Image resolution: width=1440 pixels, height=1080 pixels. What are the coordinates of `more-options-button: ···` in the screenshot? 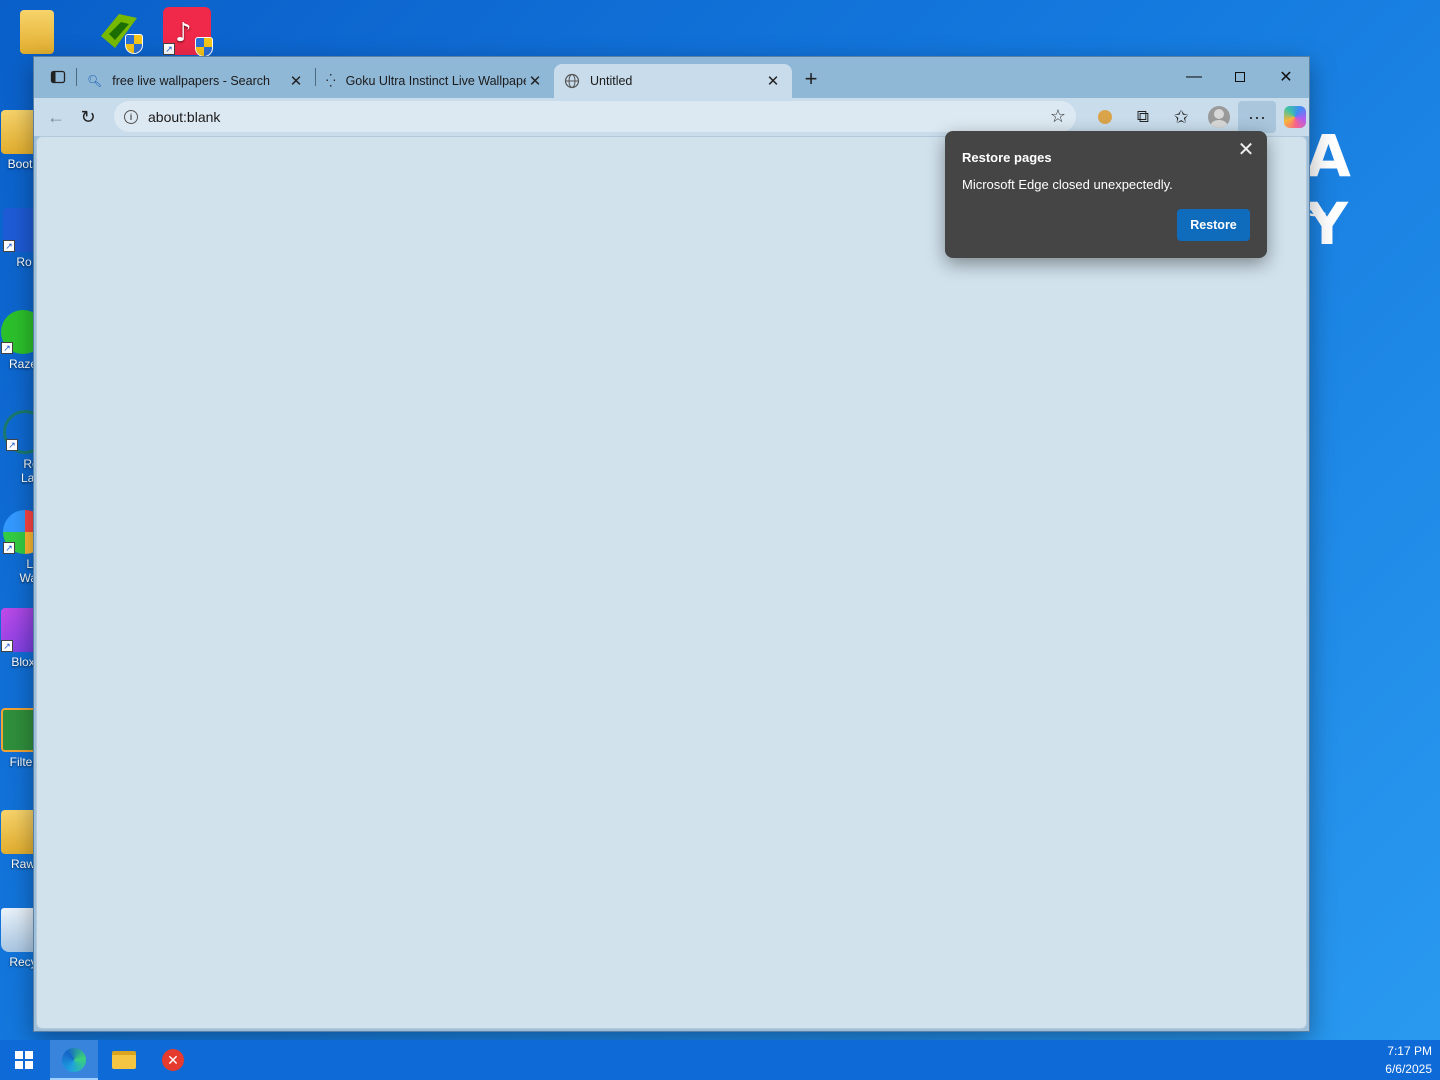 It's located at (1257, 117).